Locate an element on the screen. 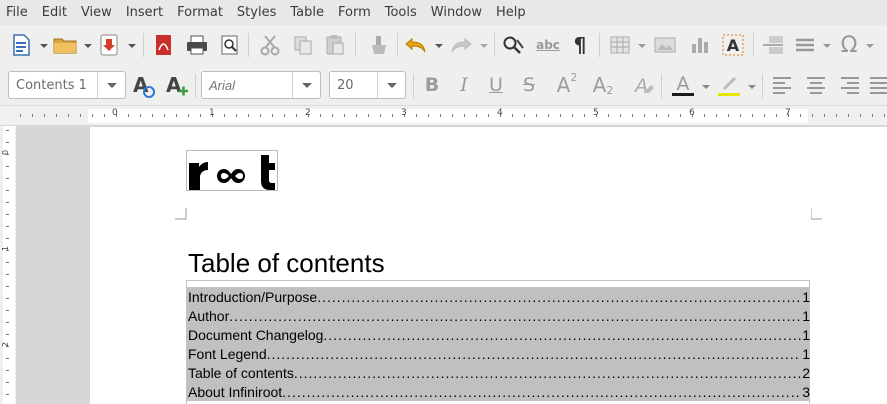  new-dropdown-arrow is located at coordinates (44, 46).